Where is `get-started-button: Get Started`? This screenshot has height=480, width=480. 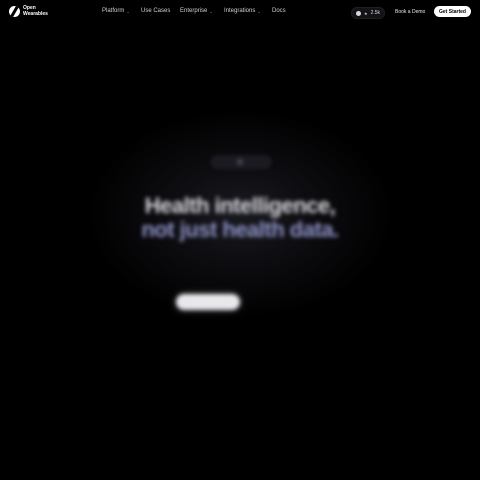
get-started-button: Get Started is located at coordinates (452, 11).